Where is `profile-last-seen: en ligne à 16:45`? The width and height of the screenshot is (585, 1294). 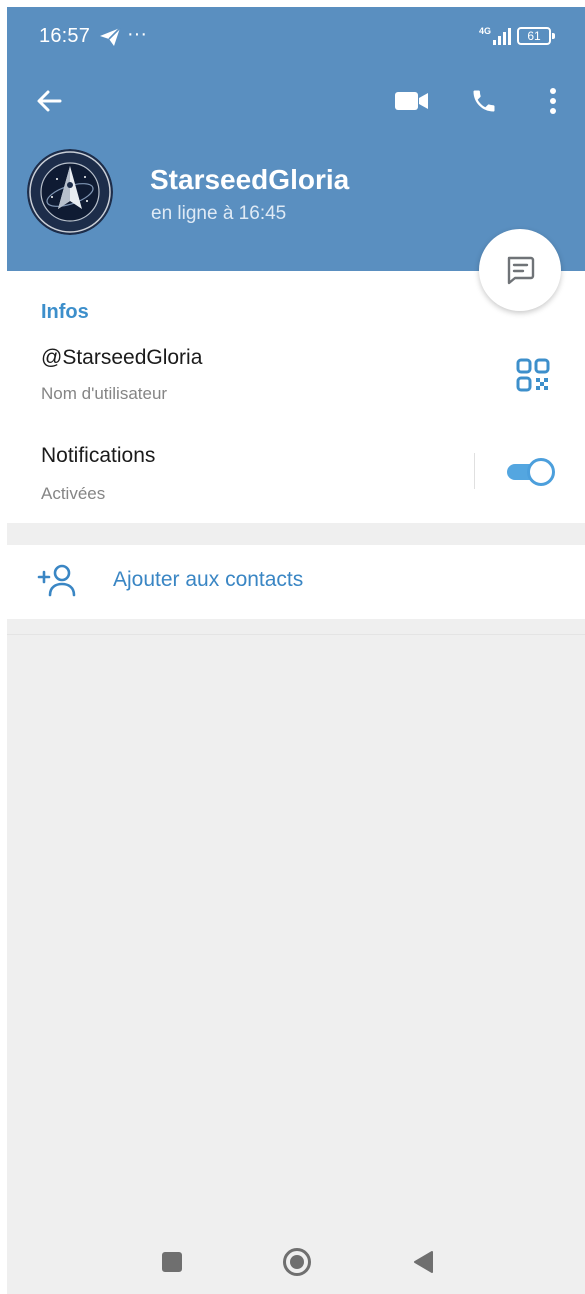 profile-last-seen: en ligne à 16:45 is located at coordinates (219, 213).